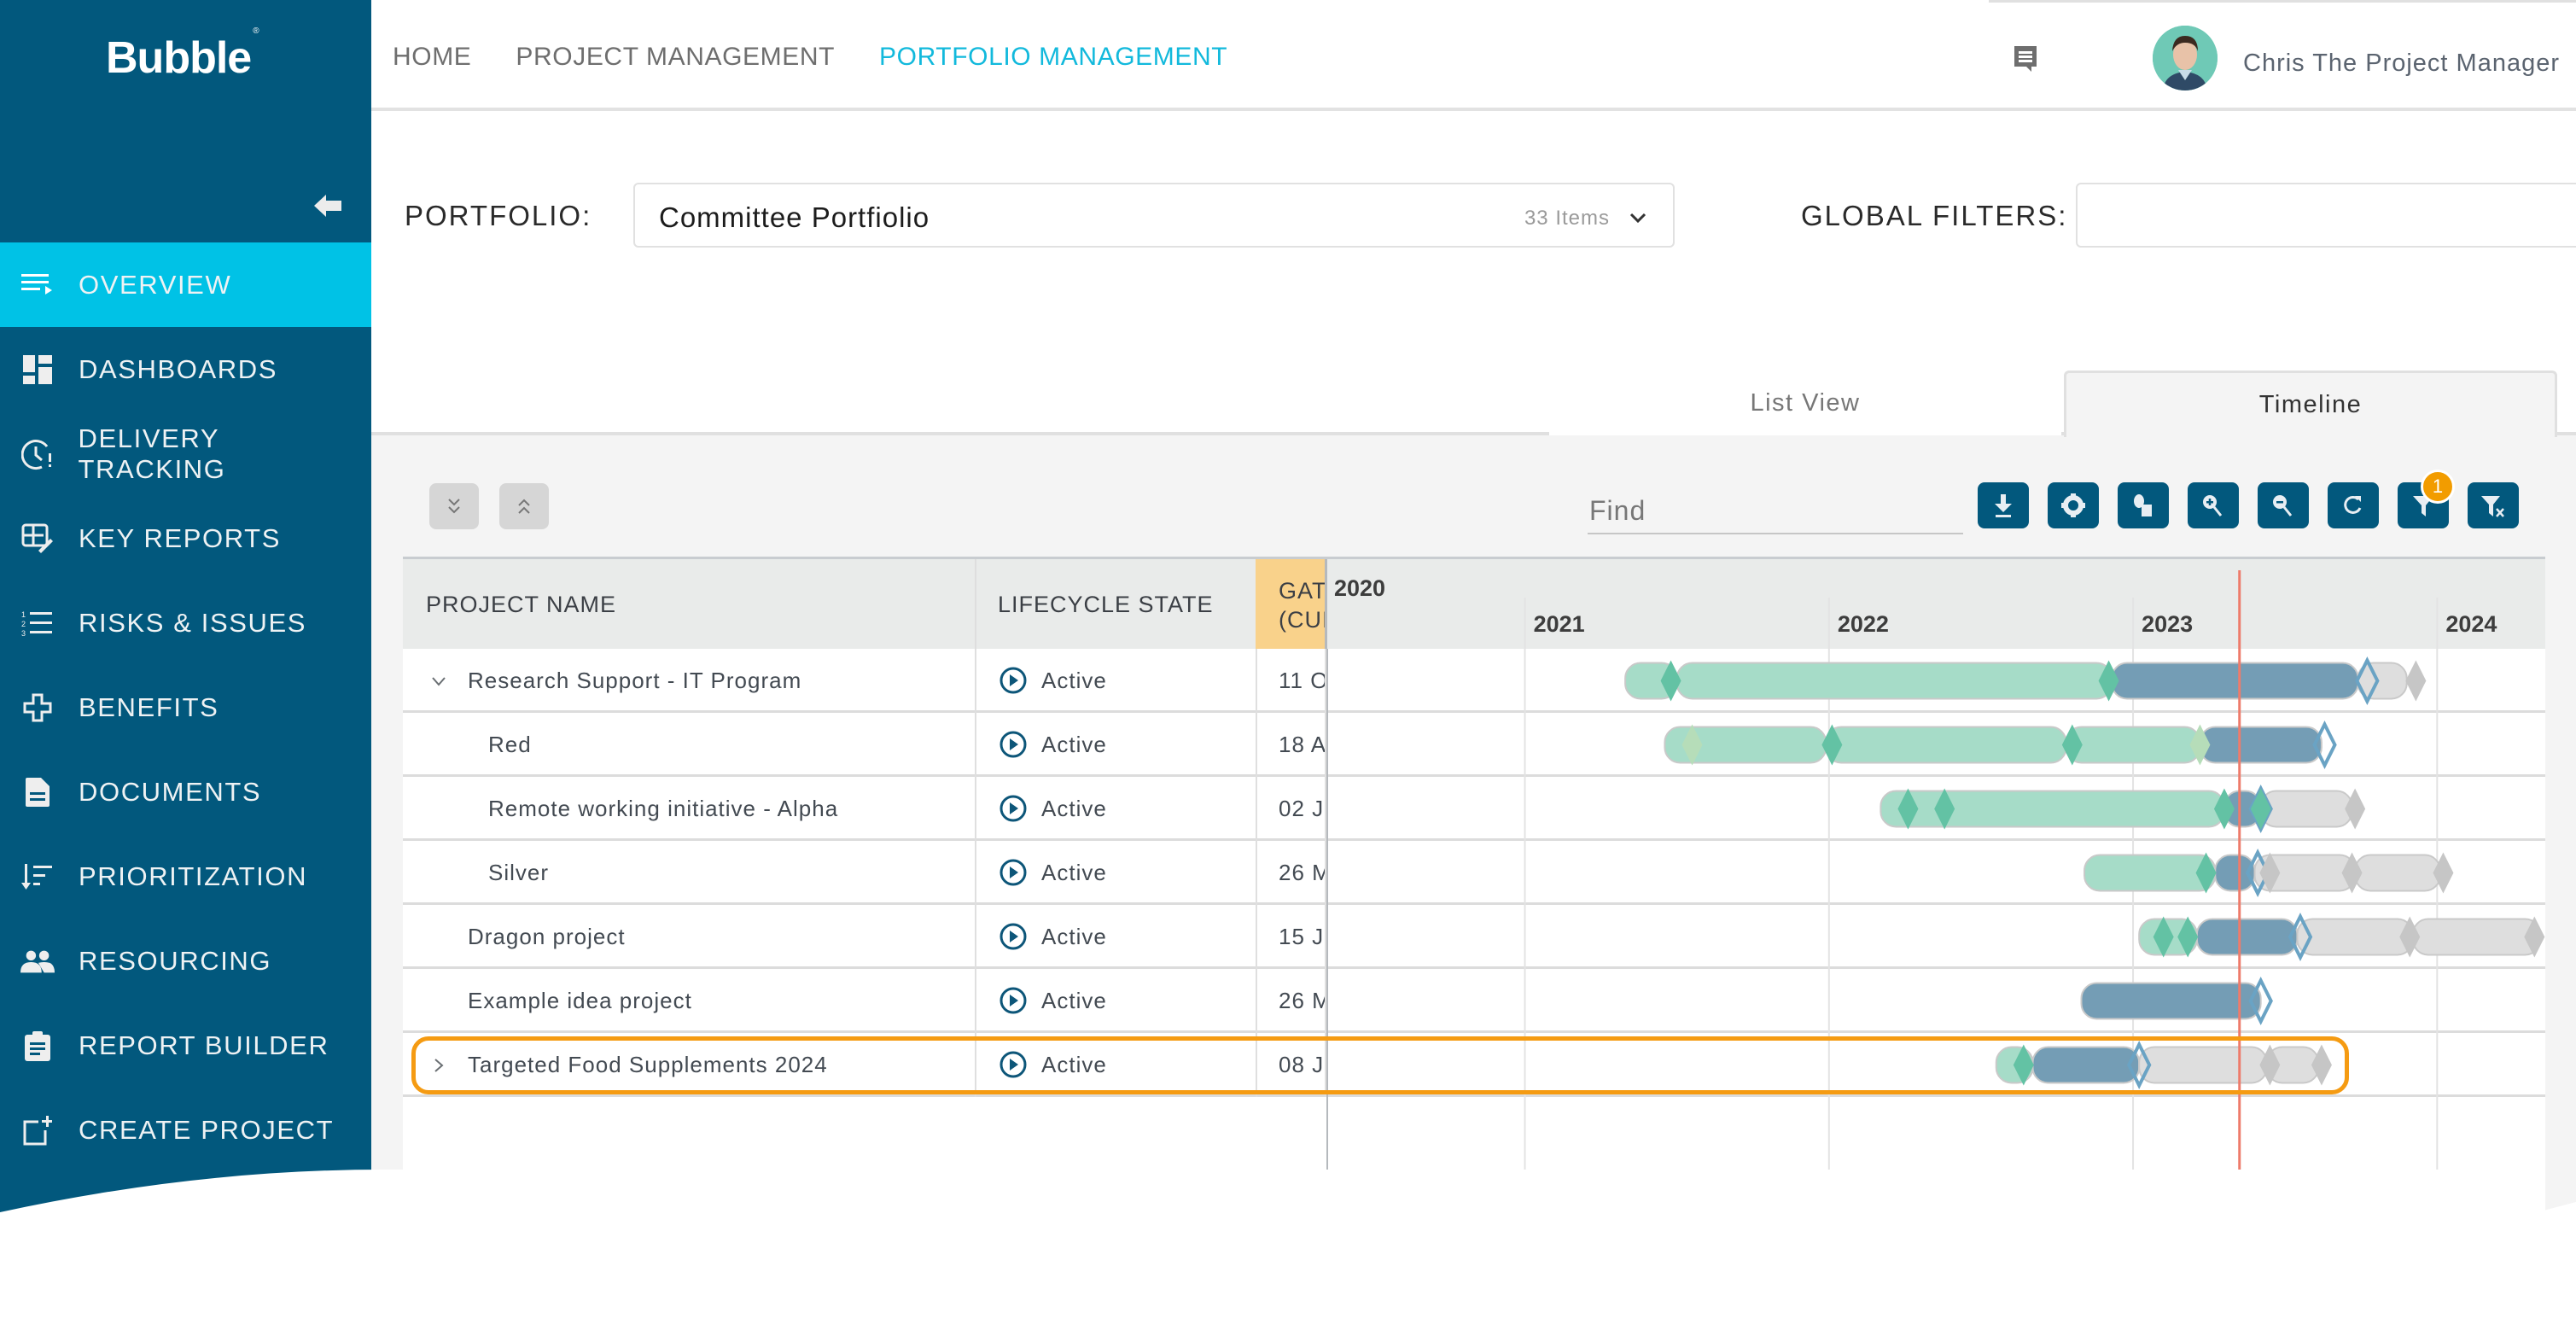  Describe the element at coordinates (1559, 624) in the screenshot. I see `year-tick-label: 2021` at that location.